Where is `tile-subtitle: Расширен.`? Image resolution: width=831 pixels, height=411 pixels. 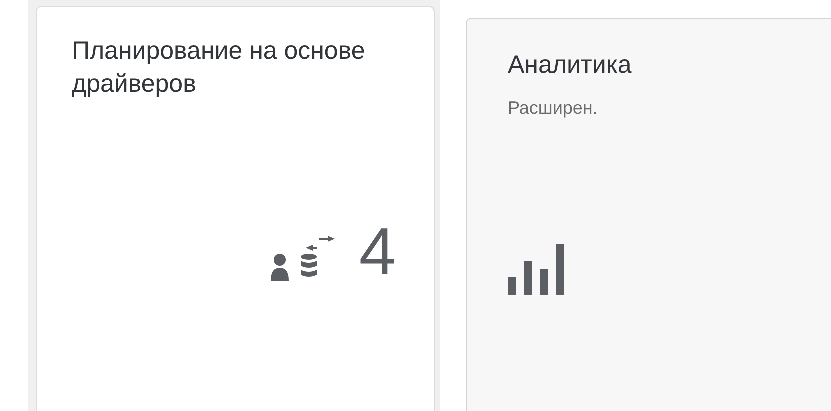 tile-subtitle: Расширен. is located at coordinates (553, 108).